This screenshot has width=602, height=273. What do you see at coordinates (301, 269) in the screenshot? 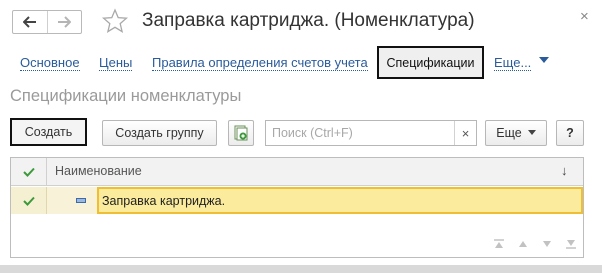
I see `bottom-divider` at bounding box center [301, 269].